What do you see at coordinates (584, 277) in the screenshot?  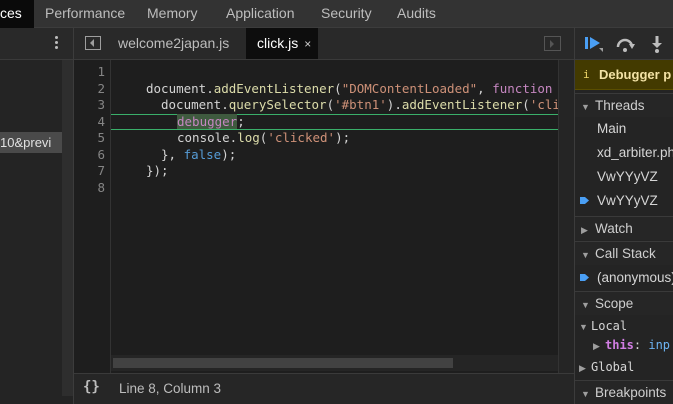 I see `current-frame-arrow-icon` at bounding box center [584, 277].